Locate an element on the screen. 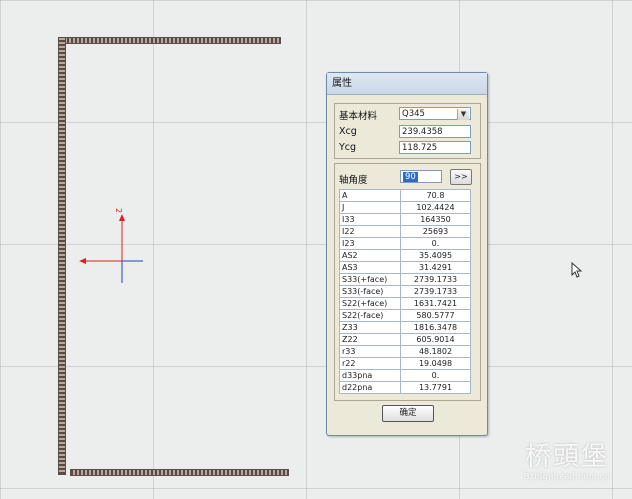 Image resolution: width=632 pixels, height=499 pixels. section-bottom-flange is located at coordinates (179, 472).